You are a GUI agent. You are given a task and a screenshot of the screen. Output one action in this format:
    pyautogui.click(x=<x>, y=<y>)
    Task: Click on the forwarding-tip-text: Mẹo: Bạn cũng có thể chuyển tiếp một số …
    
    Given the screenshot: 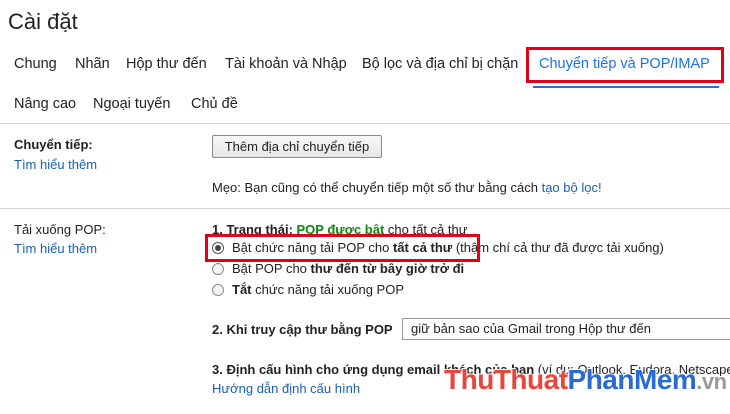 What is the action you would take?
    pyautogui.click(x=377, y=187)
    